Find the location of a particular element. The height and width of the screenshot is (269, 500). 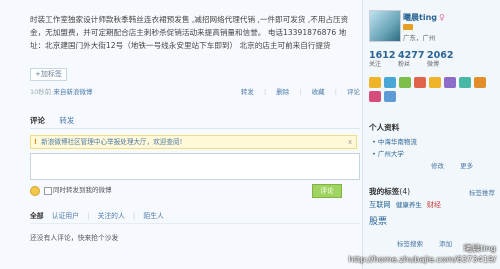

tag-row: 股票 is located at coordinates (378, 220).